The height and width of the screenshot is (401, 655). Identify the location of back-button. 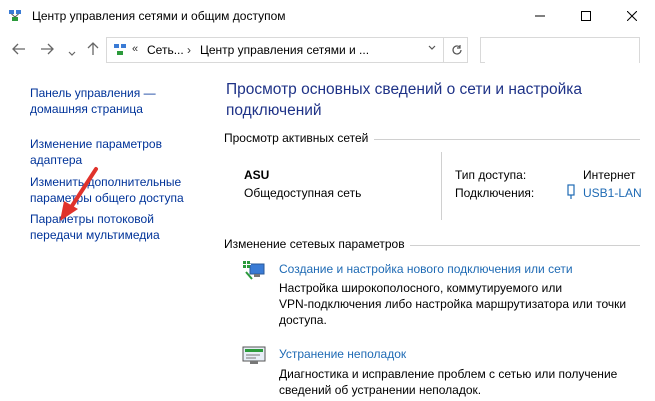
(19, 51).